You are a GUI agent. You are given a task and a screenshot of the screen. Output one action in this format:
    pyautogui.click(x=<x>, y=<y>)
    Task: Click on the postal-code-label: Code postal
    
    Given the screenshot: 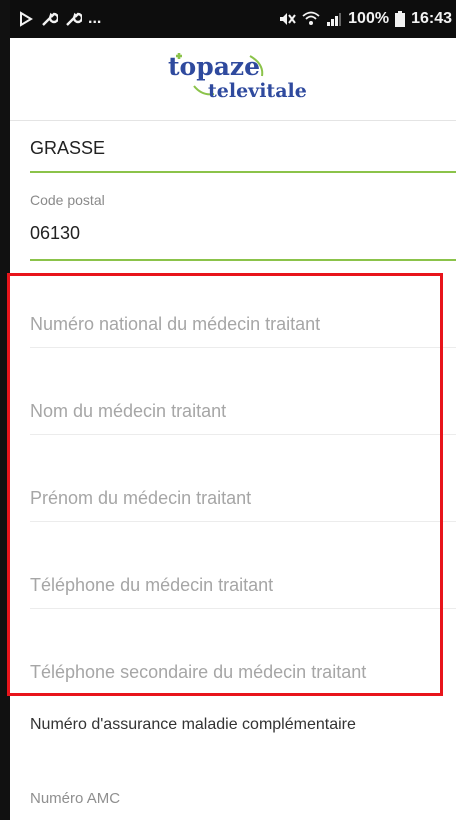 What is the action you would take?
    pyautogui.click(x=67, y=200)
    